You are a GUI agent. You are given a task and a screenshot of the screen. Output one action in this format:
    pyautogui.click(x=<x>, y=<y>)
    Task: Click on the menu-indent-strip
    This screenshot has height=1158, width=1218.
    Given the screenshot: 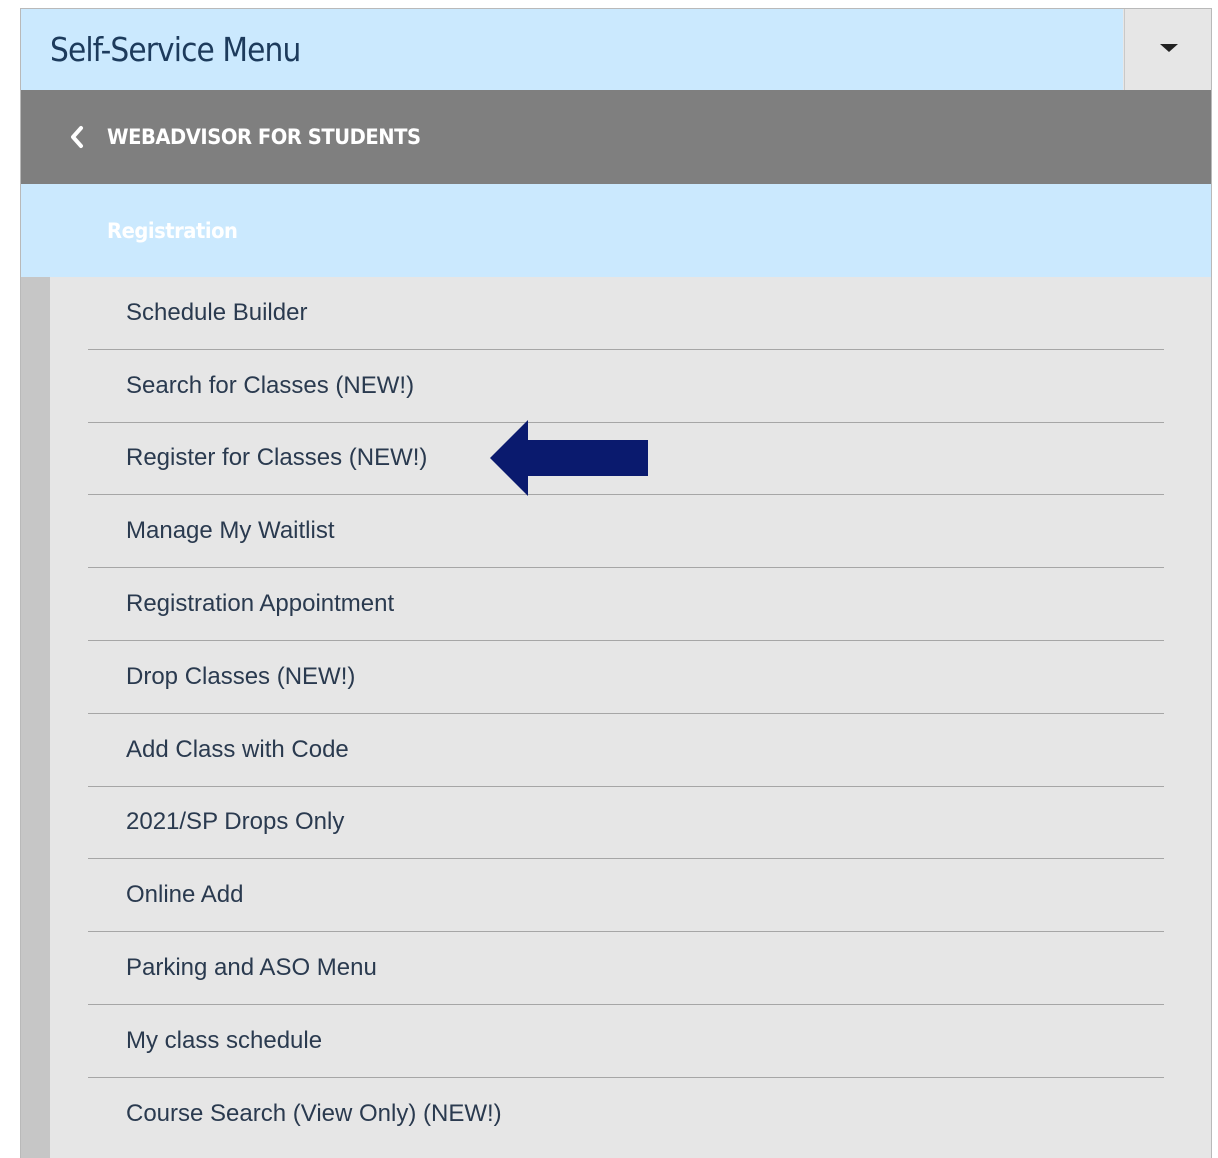 What is the action you would take?
    pyautogui.click(x=35, y=717)
    